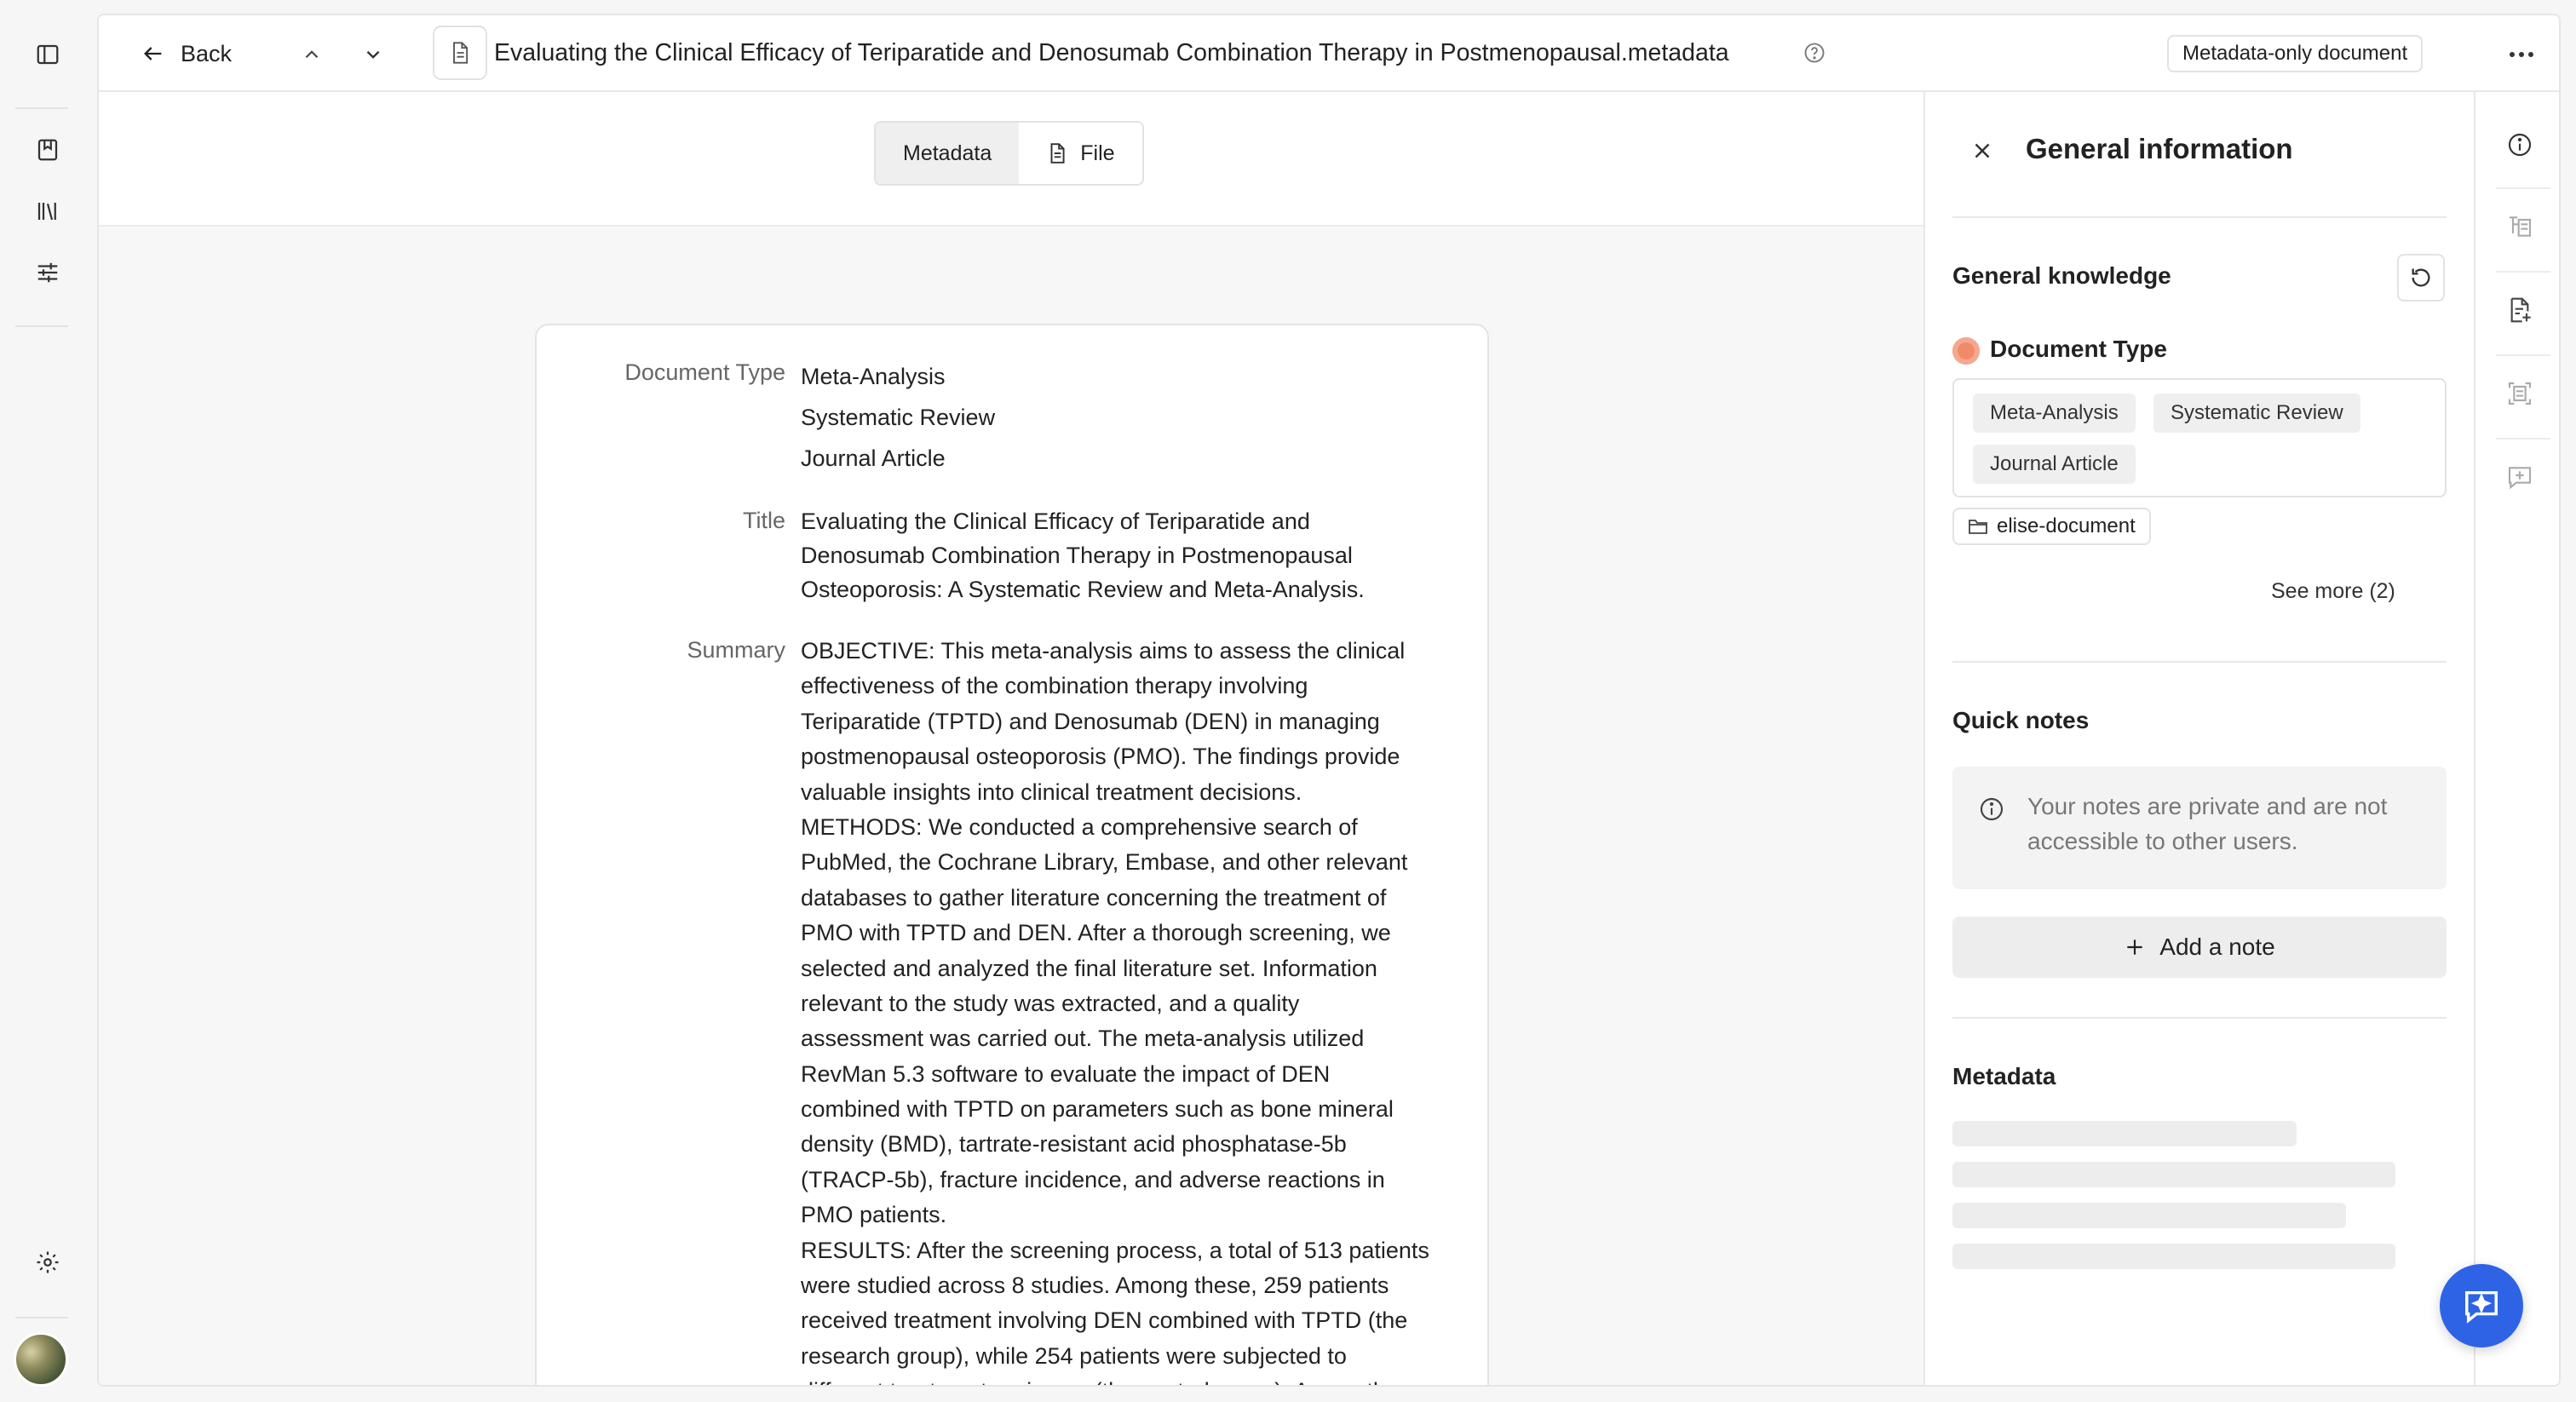 The image size is (2576, 1402). What do you see at coordinates (1978, 527) in the screenshot?
I see `folder-icon` at bounding box center [1978, 527].